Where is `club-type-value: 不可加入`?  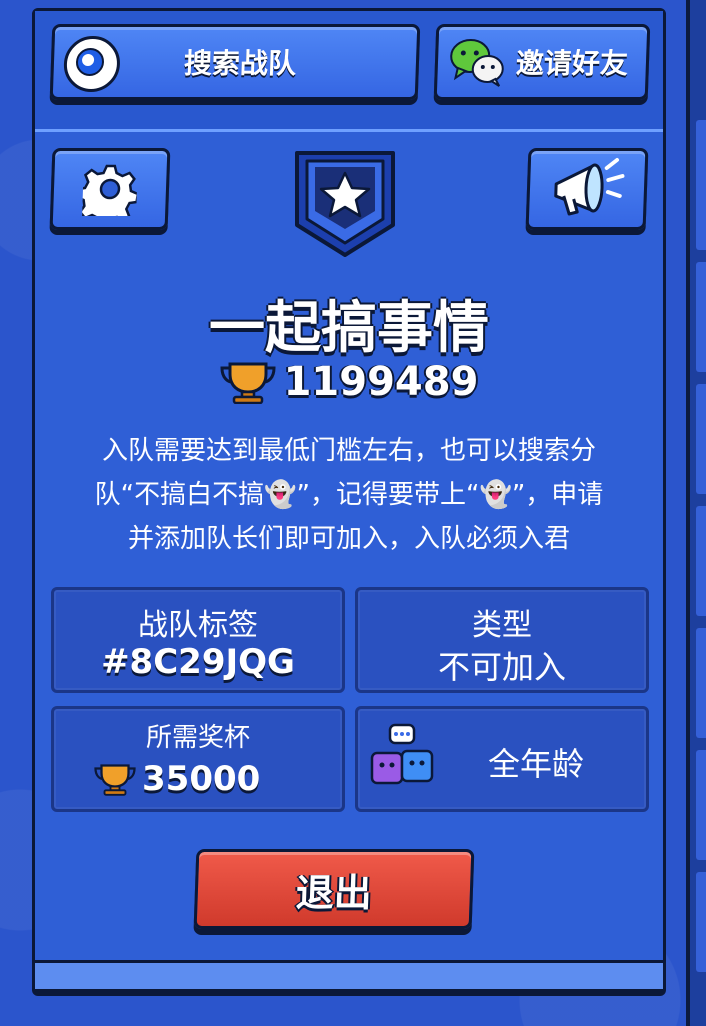
club-type-value: 不可加入 is located at coordinates (501, 667).